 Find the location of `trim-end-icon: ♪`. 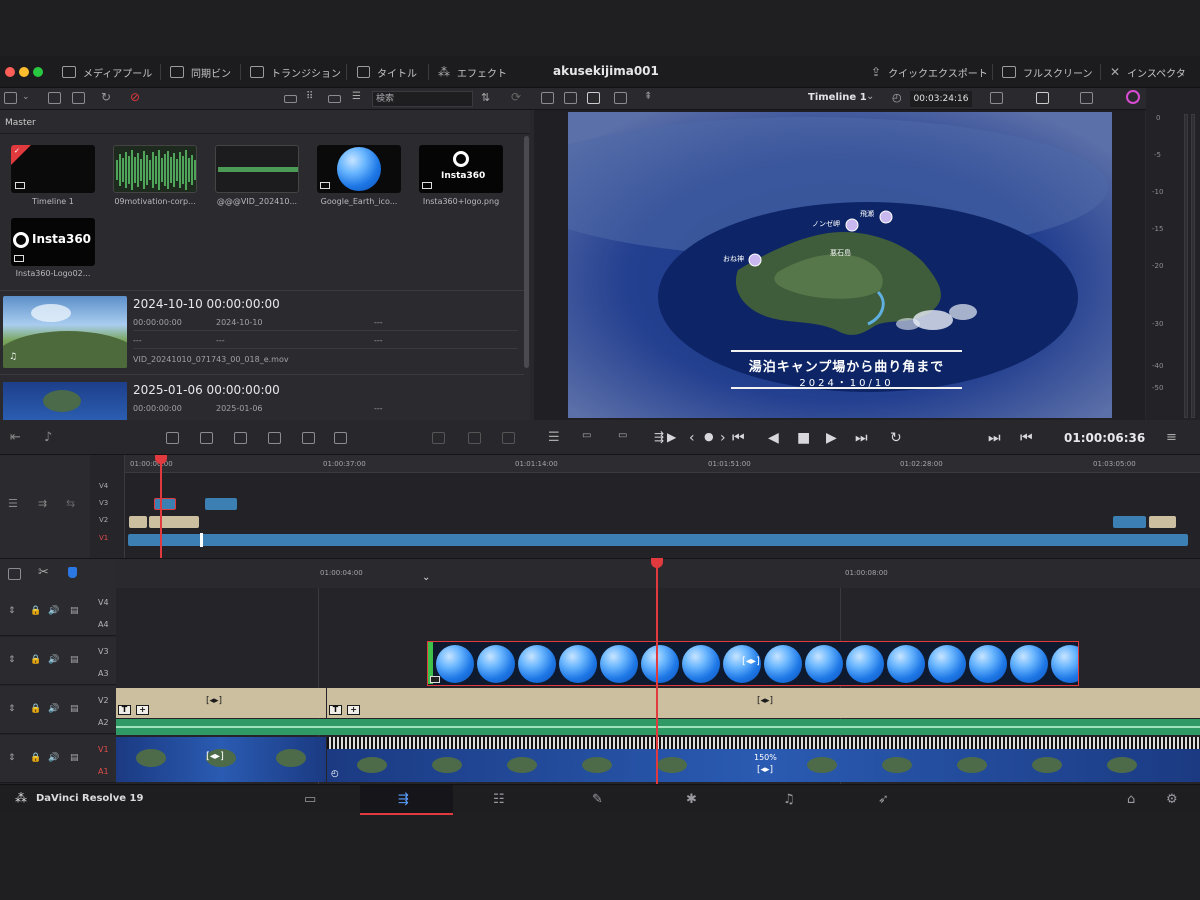

trim-end-icon: ♪ is located at coordinates (48, 437).